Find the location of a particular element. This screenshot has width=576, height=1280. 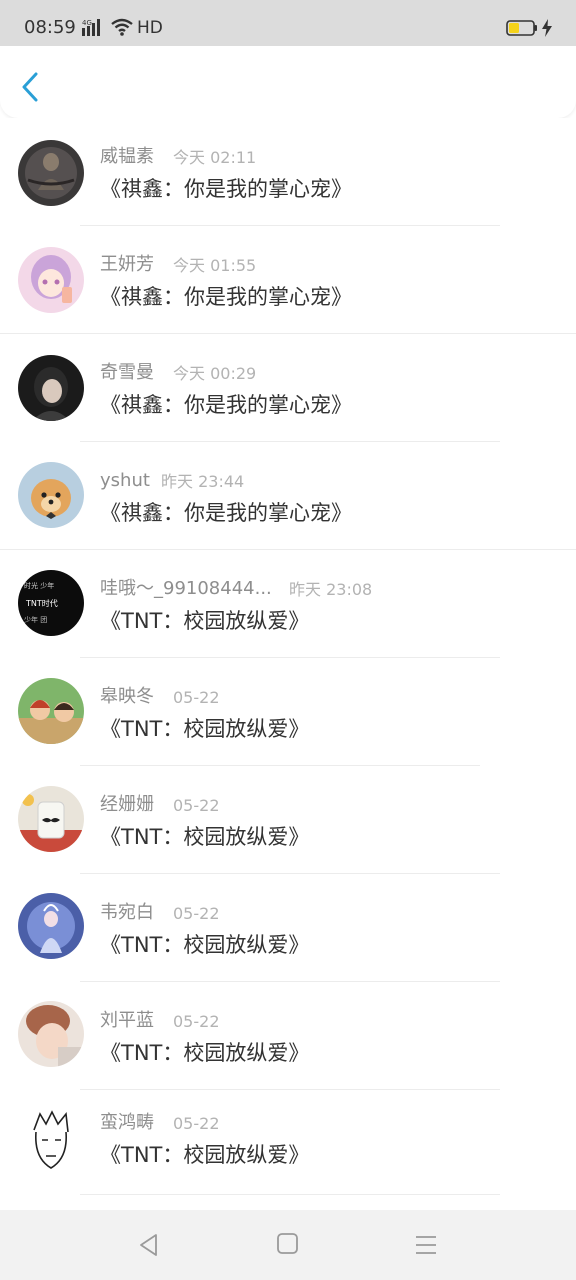

list-item: 皋映冬 05-22 《TNT：校园放纵爱》 is located at coordinates (288, 712).